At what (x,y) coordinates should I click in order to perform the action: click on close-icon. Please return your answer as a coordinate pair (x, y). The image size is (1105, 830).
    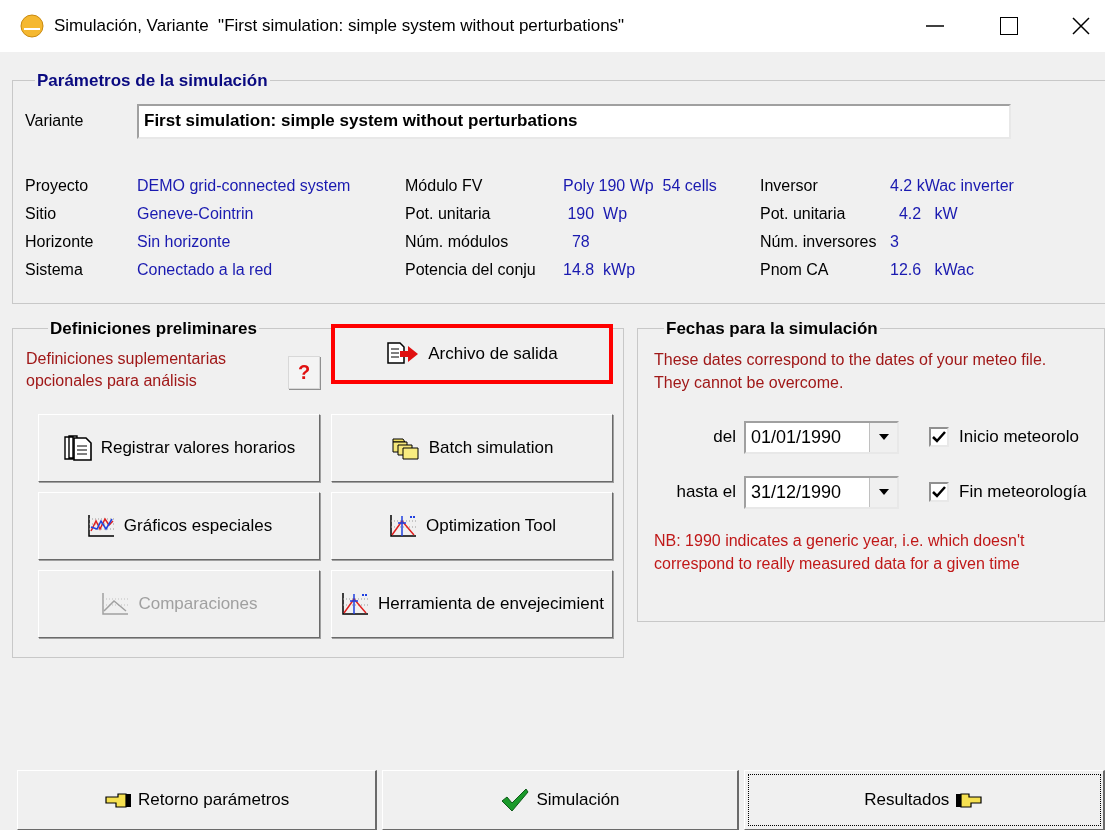
    Looking at the image, I should click on (1081, 26).